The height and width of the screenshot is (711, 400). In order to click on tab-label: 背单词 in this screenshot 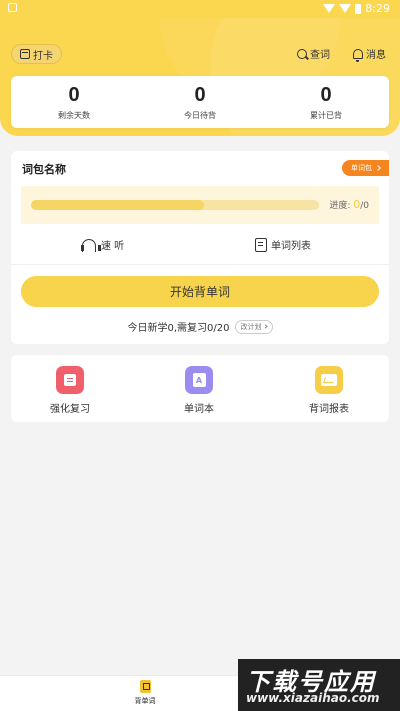, I will do `click(145, 701)`.